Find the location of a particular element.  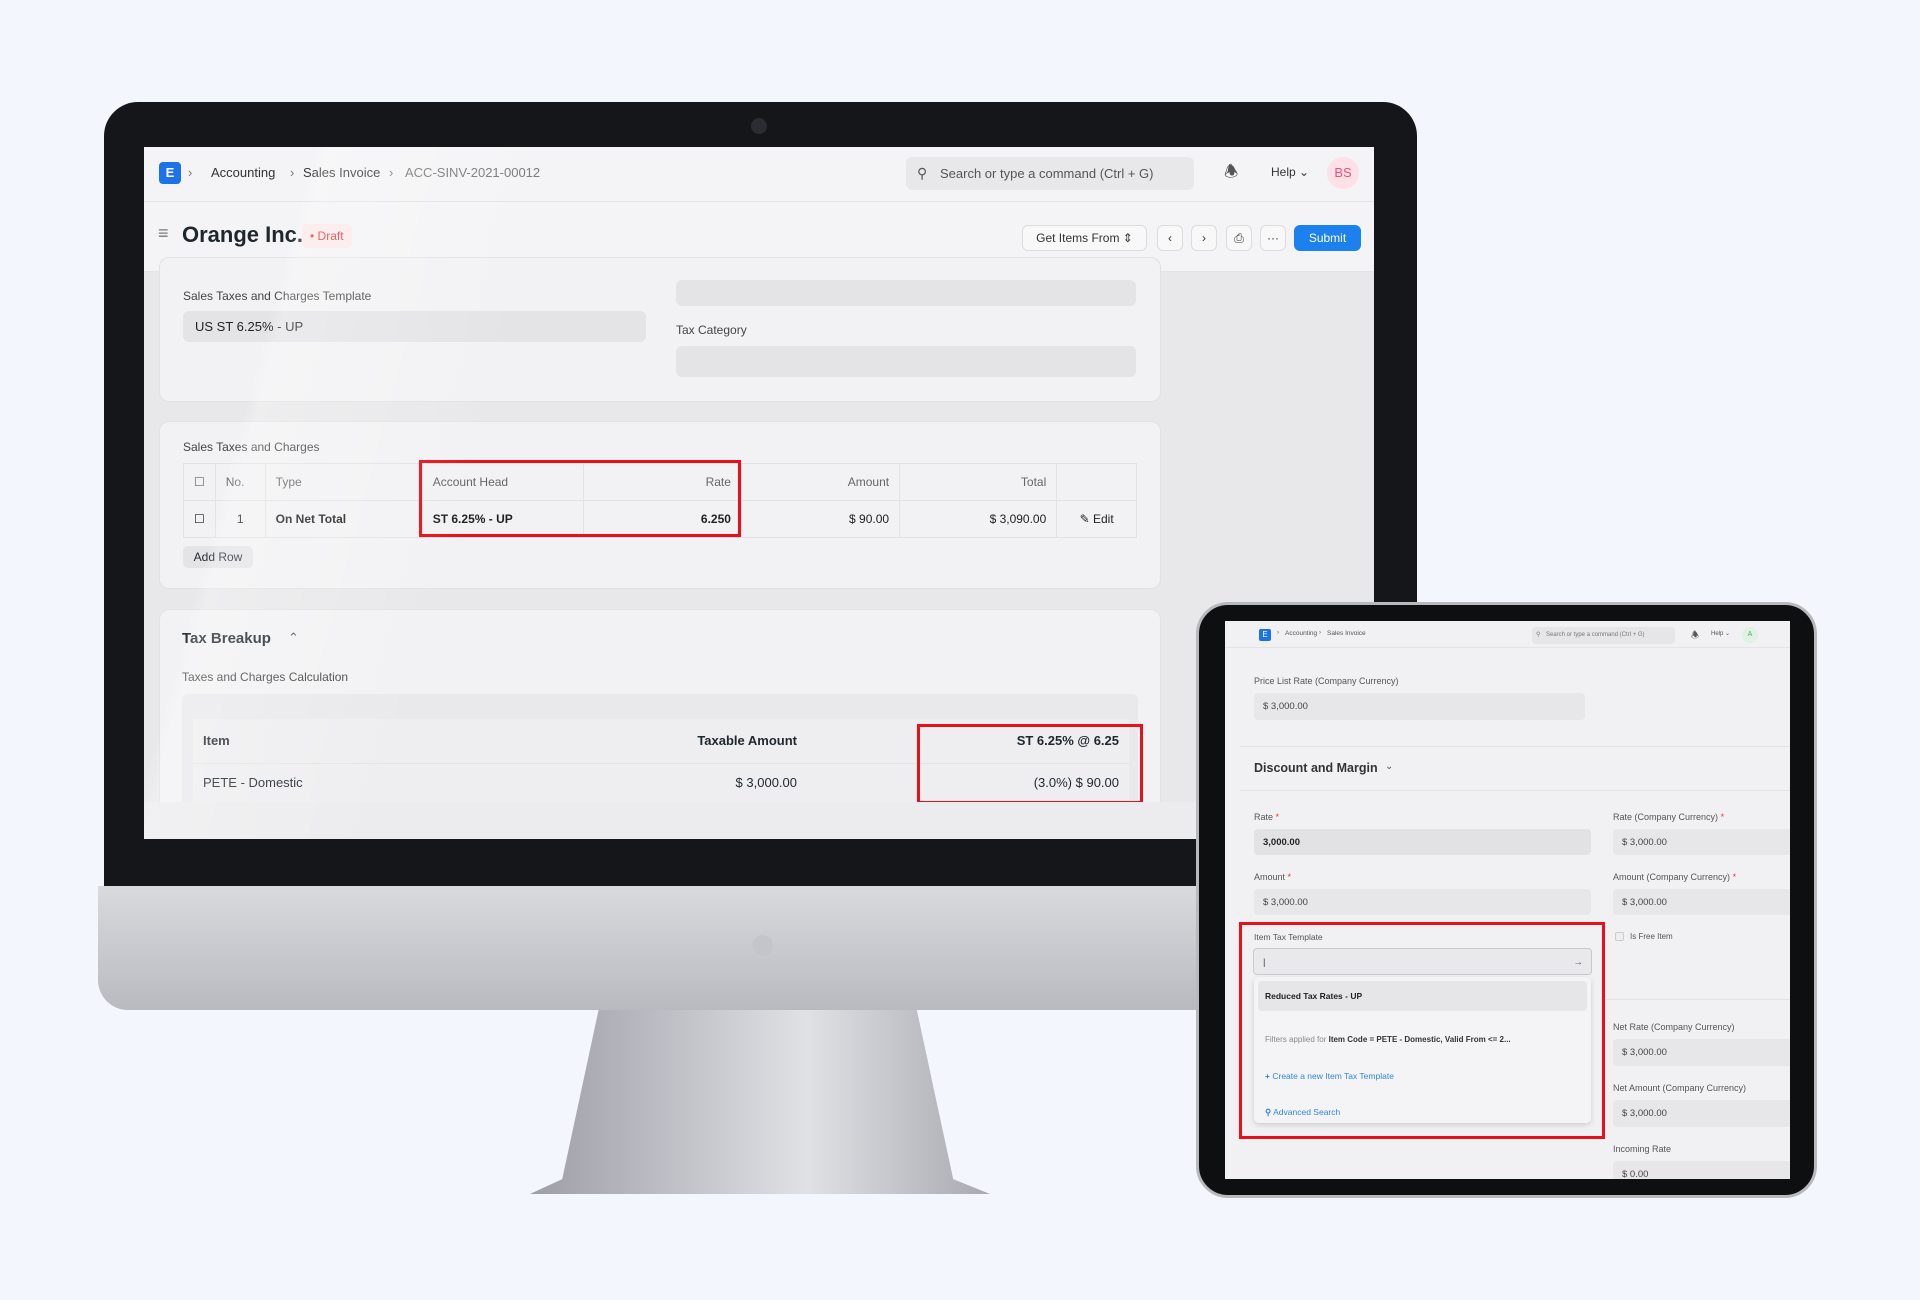

tax-category-input is located at coordinates (906, 361).